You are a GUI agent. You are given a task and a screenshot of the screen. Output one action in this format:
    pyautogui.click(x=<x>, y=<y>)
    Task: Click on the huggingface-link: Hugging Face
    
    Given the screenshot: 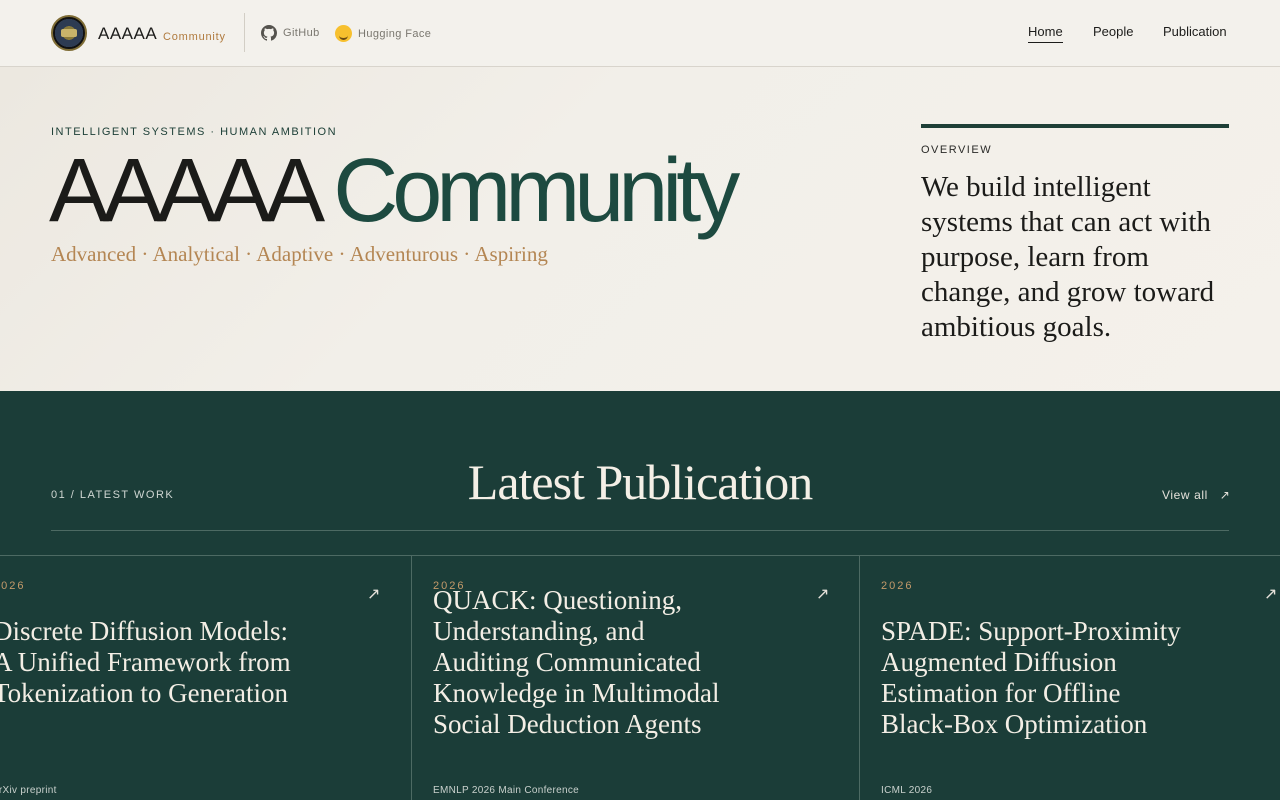 What is the action you would take?
    pyautogui.click(x=383, y=33)
    